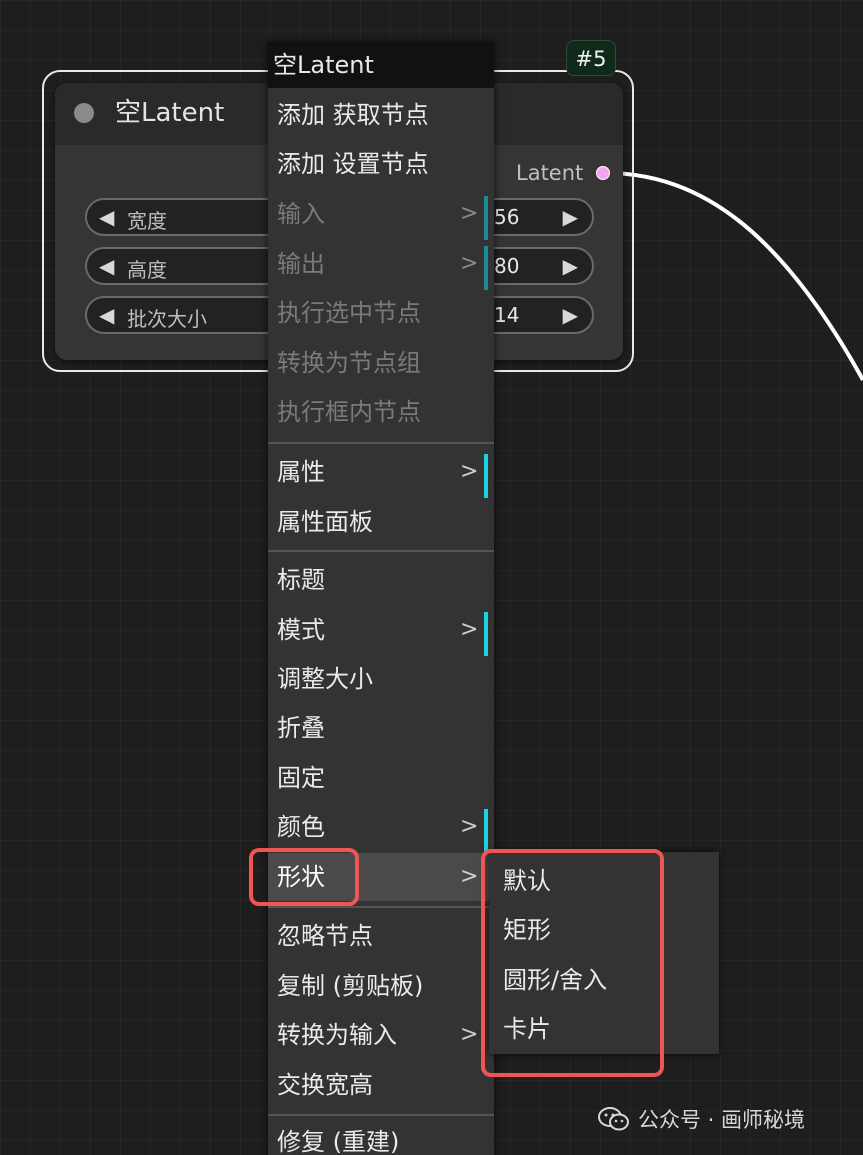  I want to click on annotation-highlight-shape-submenu, so click(572, 963).